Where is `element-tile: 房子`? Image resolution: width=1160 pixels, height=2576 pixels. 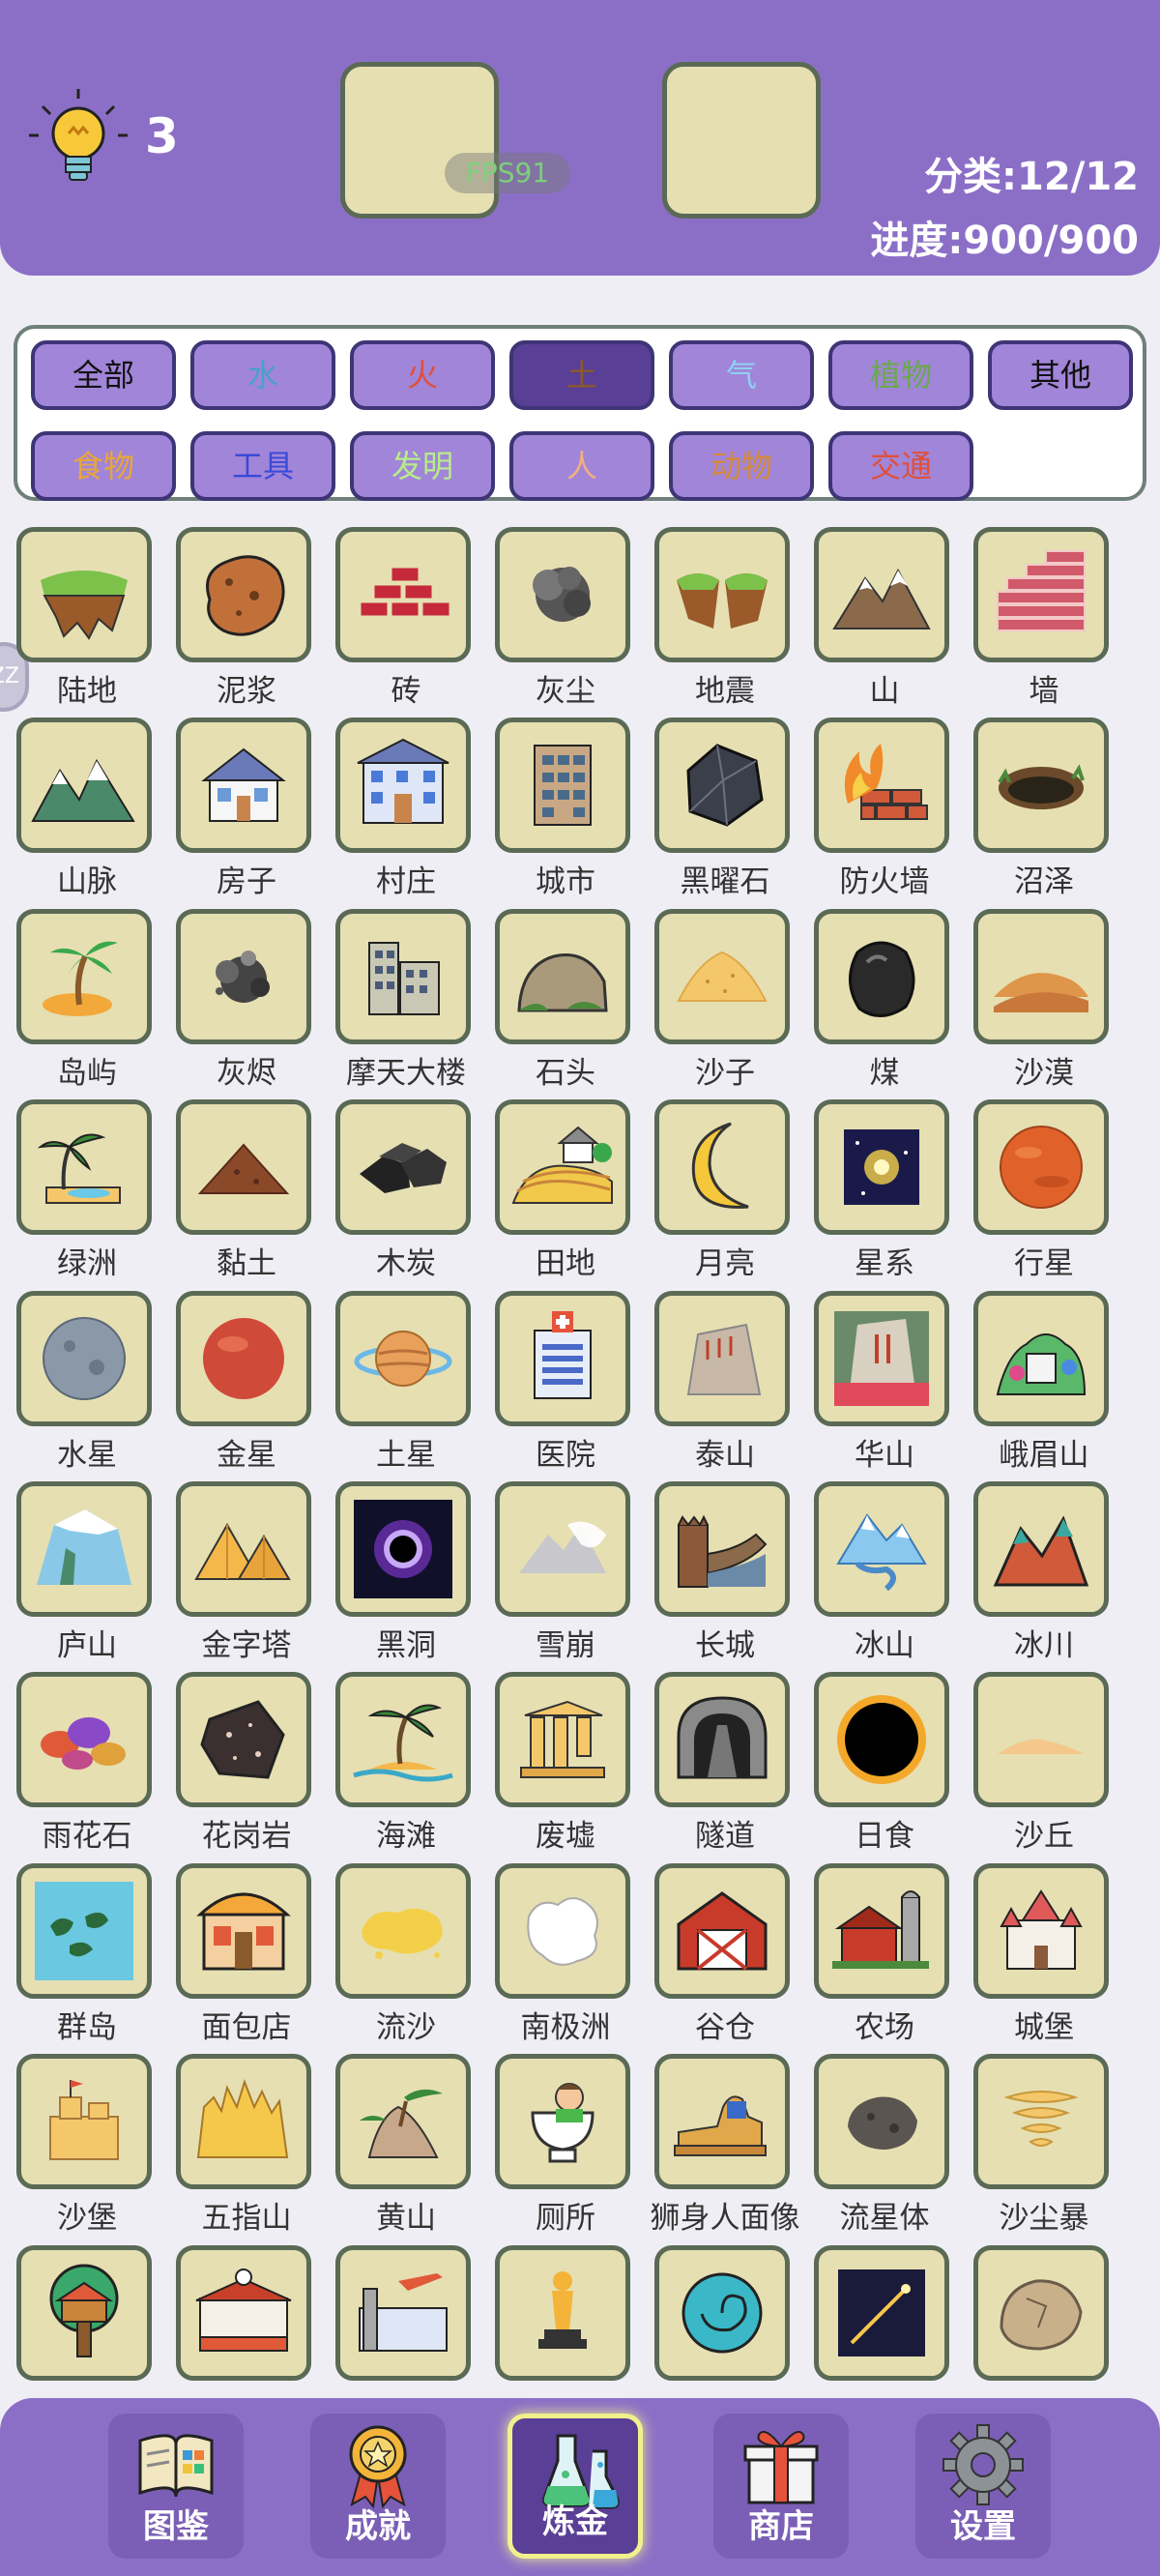
element-tile: 房子 is located at coordinates (247, 812).